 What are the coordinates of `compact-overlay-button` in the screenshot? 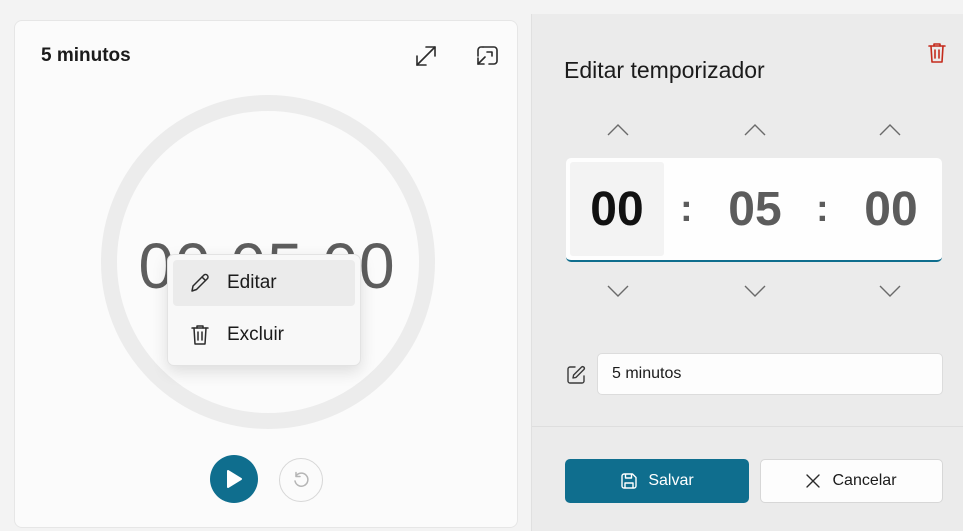 It's located at (487, 56).